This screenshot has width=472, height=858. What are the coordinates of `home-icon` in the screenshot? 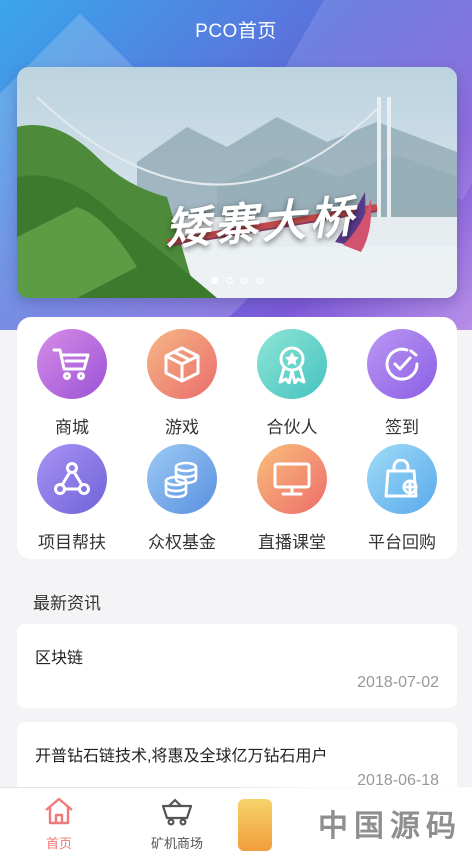 It's located at (59, 811).